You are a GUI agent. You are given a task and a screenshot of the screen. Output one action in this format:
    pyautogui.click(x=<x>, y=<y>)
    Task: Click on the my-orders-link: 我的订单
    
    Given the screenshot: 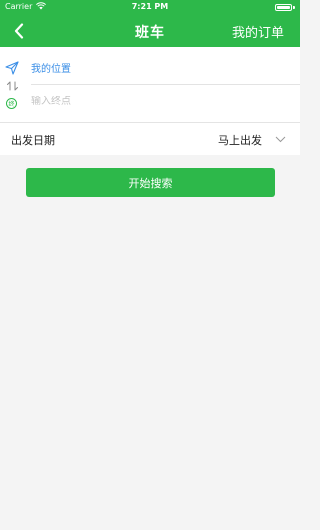 What is the action you would take?
    pyautogui.click(x=258, y=31)
    